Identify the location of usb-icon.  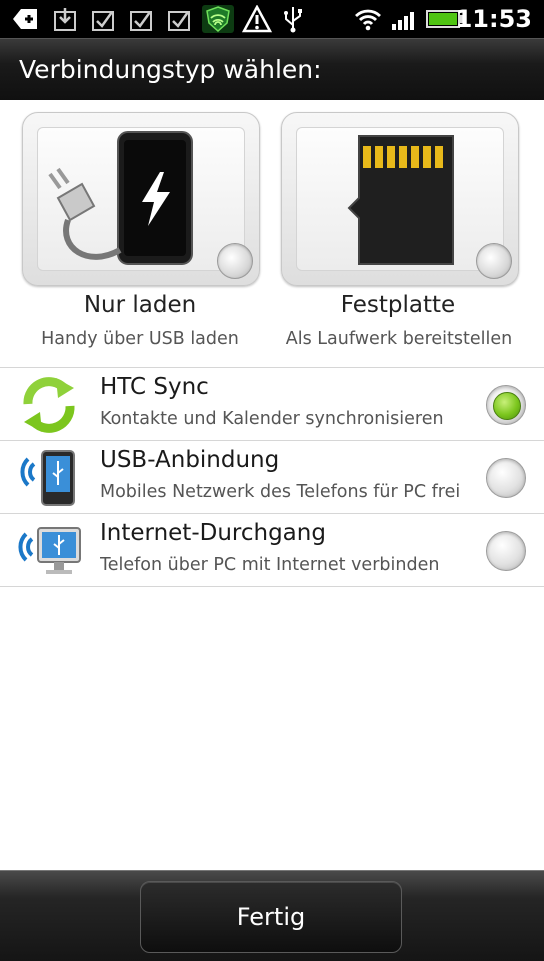
(293, 19).